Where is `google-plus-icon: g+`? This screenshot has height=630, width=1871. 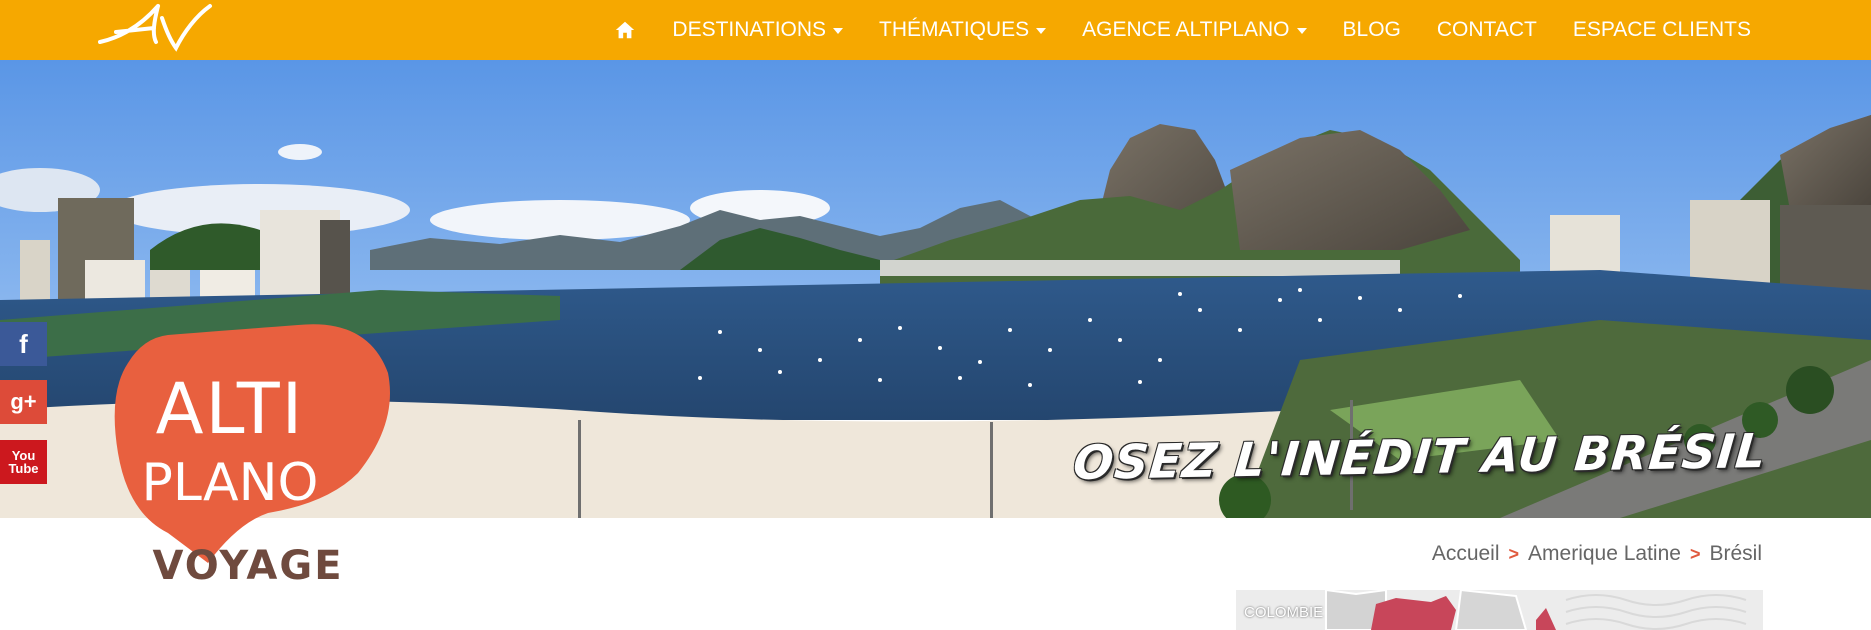 google-plus-icon: g+ is located at coordinates (23, 401).